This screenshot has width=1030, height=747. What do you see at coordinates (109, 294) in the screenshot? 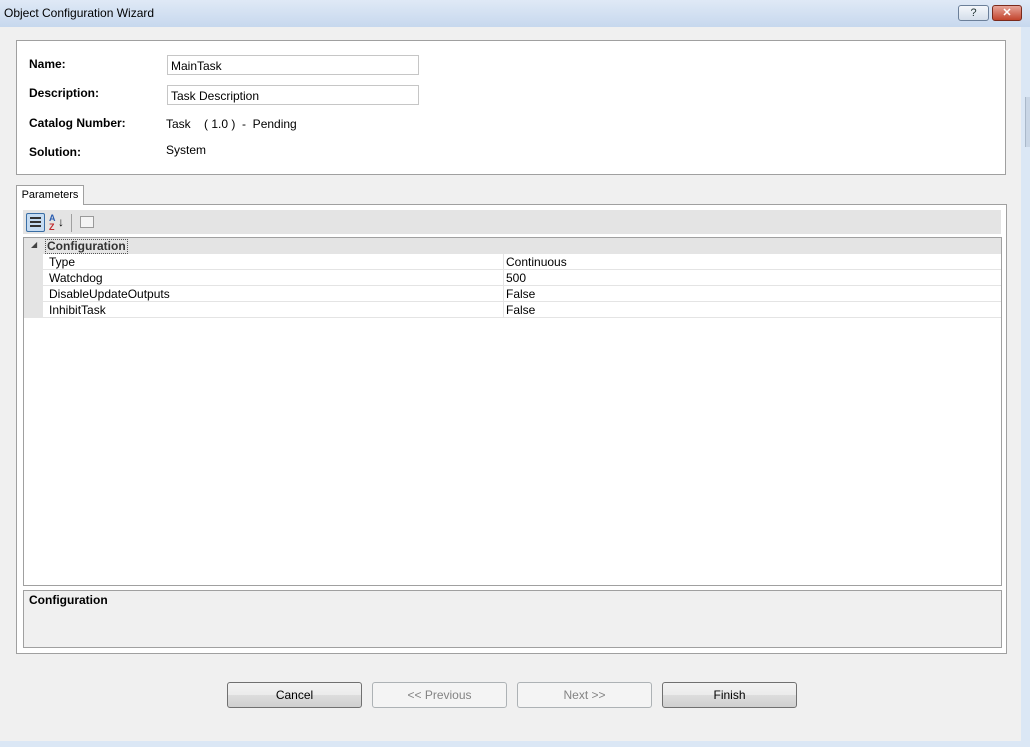
I see `property-name: DisableUpdateOutputs` at bounding box center [109, 294].